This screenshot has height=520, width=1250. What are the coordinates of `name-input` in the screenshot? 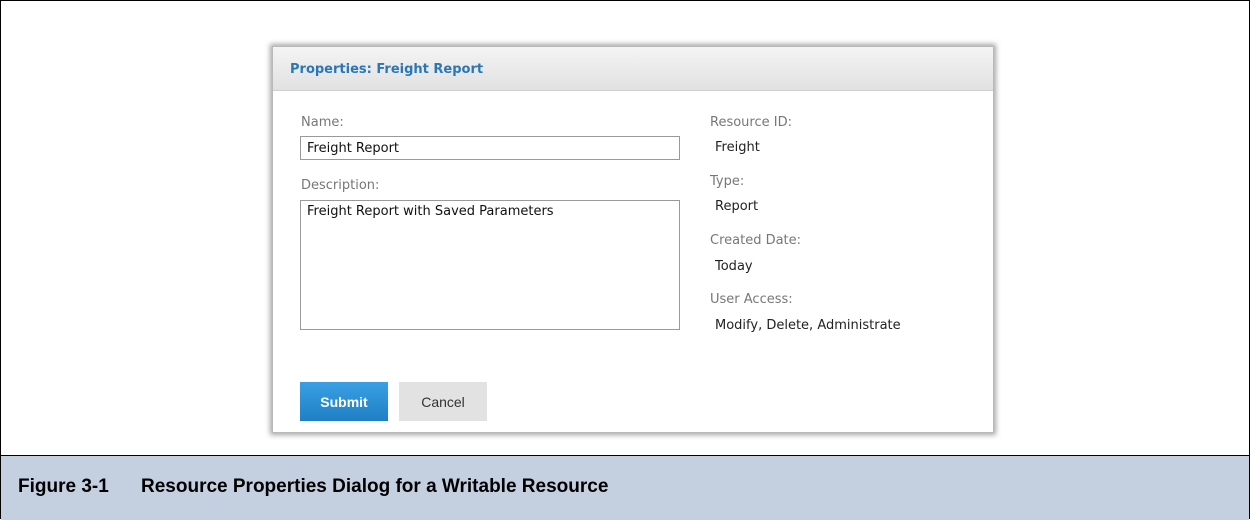 It's located at (490, 148).